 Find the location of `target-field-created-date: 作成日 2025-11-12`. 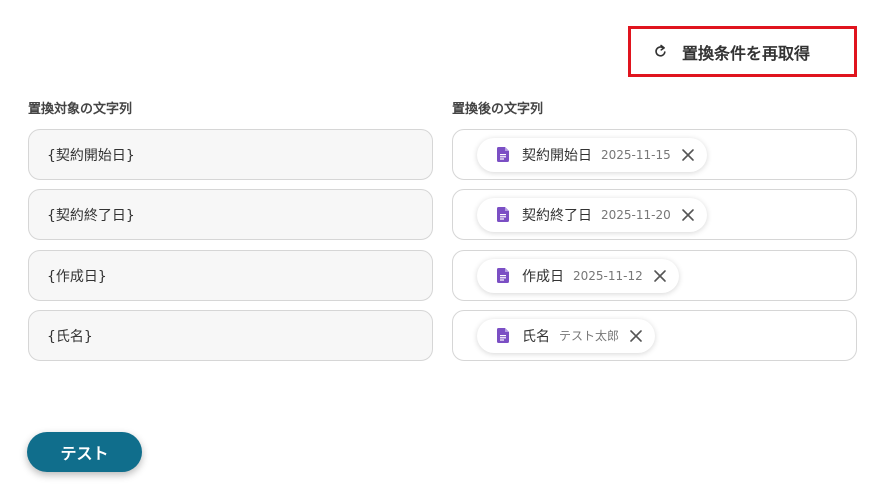

target-field-created-date: 作成日 2025-11-12 is located at coordinates (654, 275).